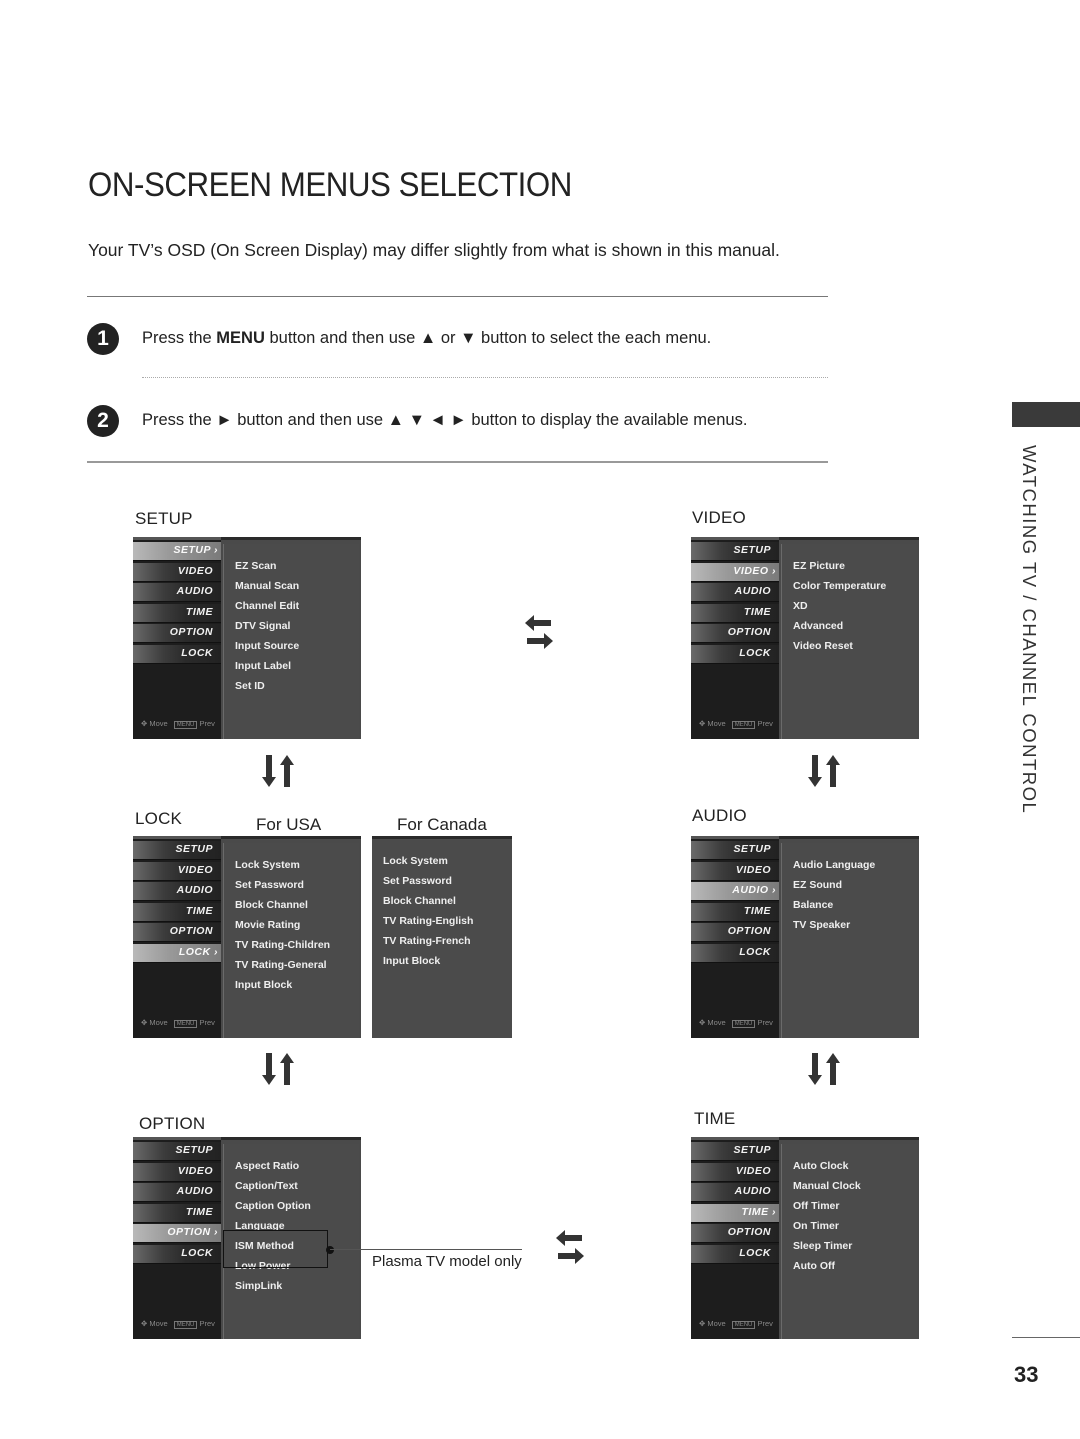  I want to click on section-title-vertical: WATCHING TV / CHANNEL CONTROL, so click(1029, 630).